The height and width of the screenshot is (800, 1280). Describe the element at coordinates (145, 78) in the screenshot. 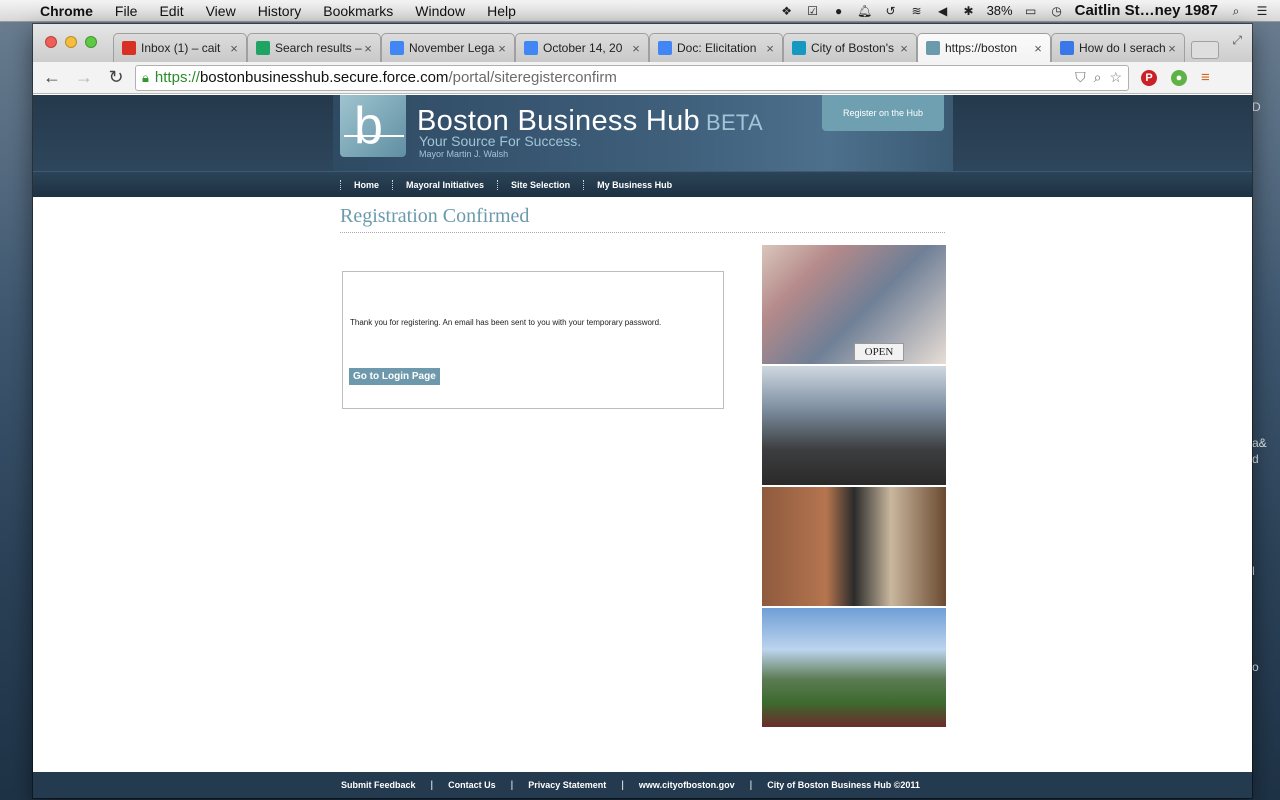

I see `lock-icon: 🔒︎` at that location.